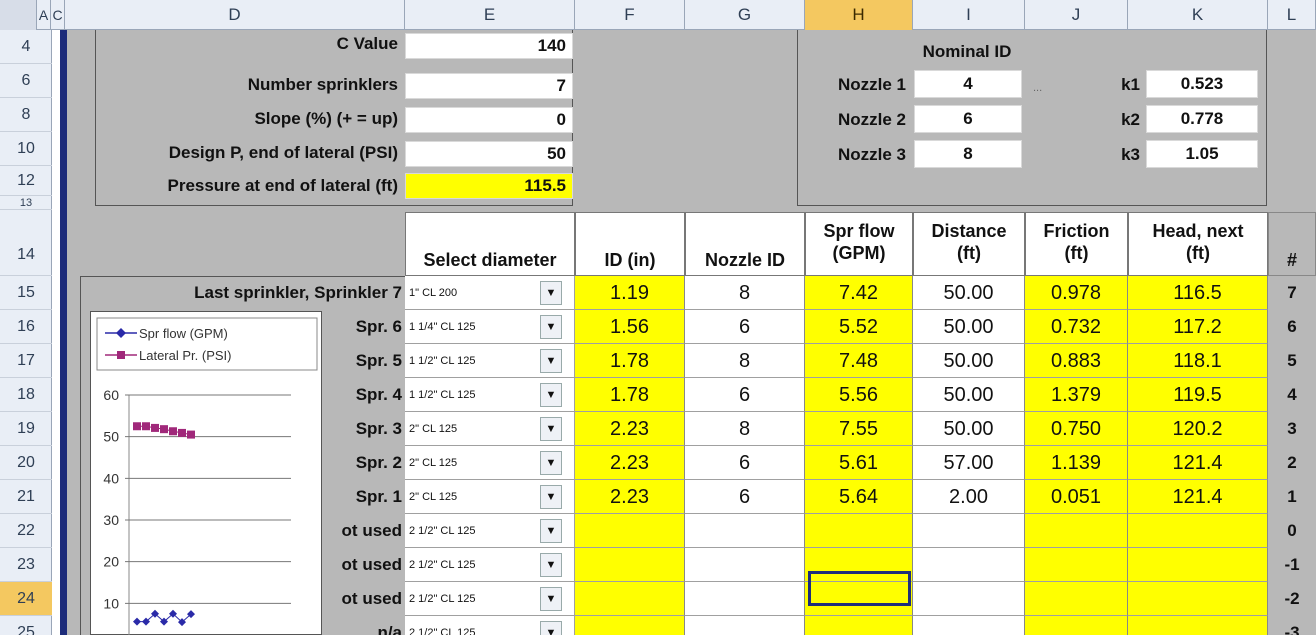 The width and height of the screenshot is (1316, 635). What do you see at coordinates (26, 115) in the screenshot?
I see `row-header-8: 8` at bounding box center [26, 115].